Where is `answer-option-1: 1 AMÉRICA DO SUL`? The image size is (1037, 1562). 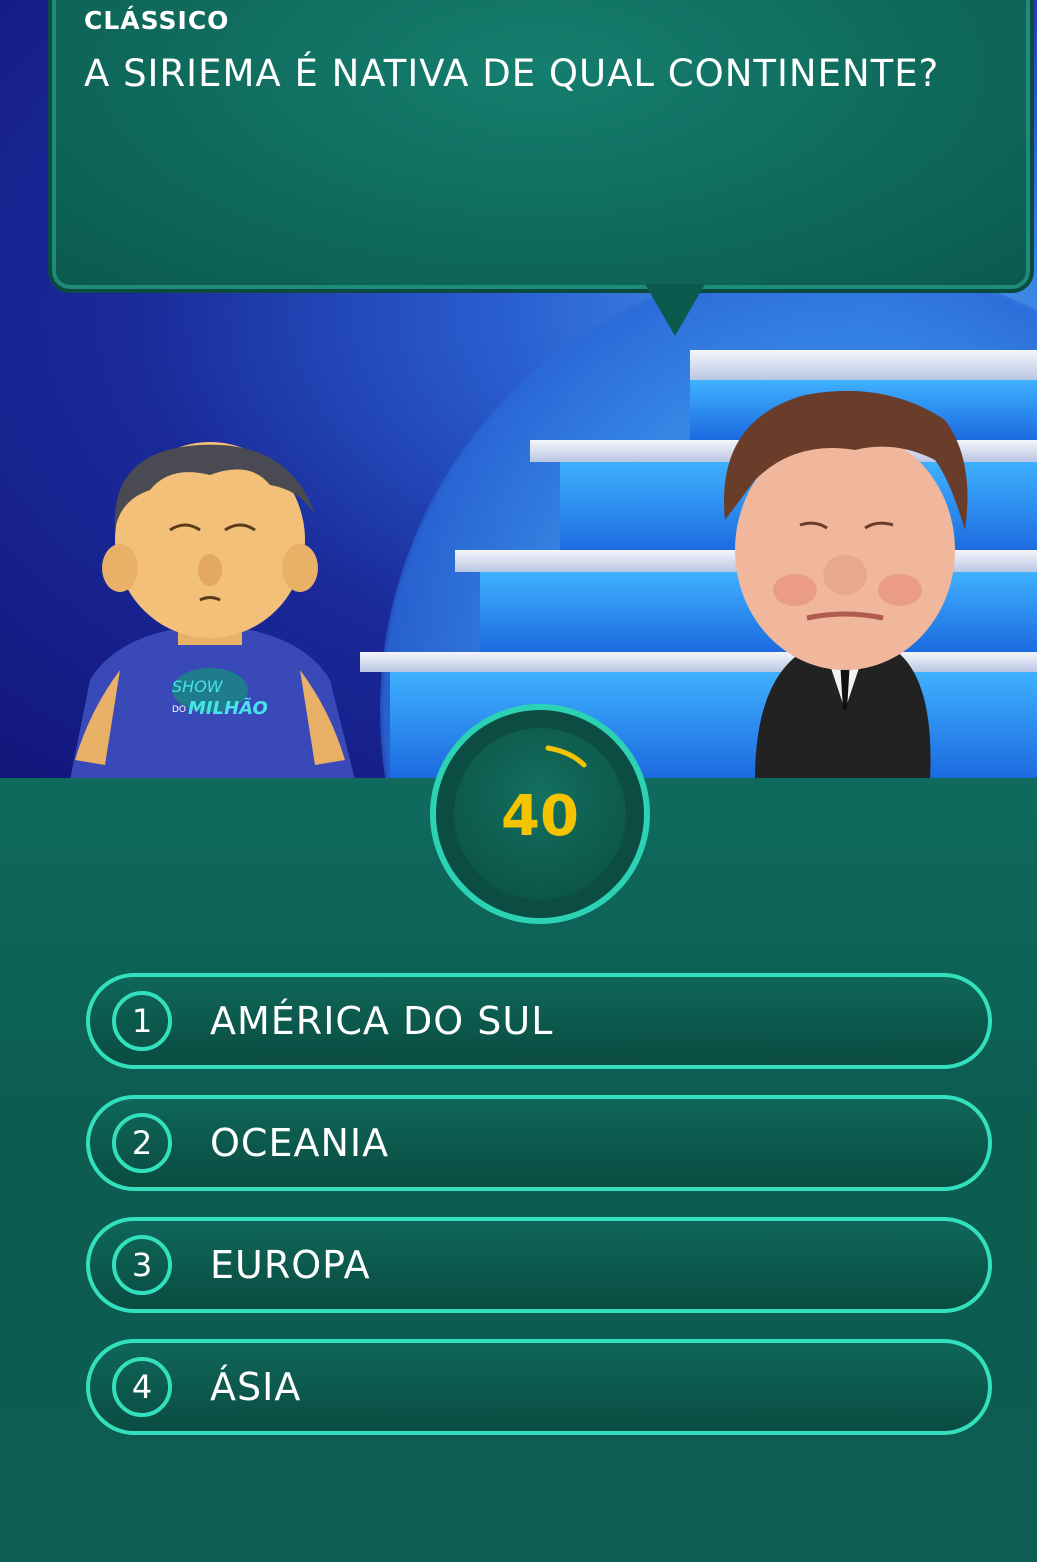
answer-option-1: 1 AMÉRICA DO SUL is located at coordinates (539, 1021).